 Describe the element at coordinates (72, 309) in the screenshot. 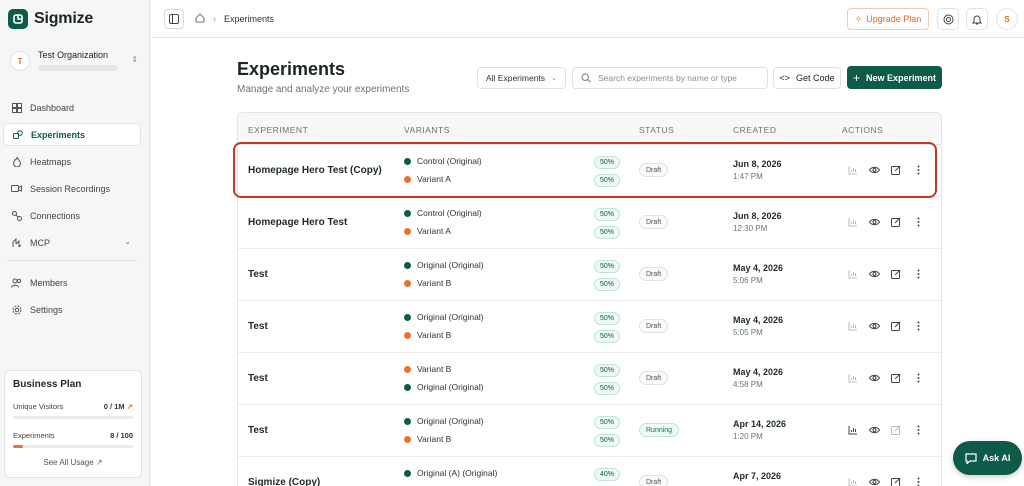

I see `sidebar-item-settings: Settings` at that location.